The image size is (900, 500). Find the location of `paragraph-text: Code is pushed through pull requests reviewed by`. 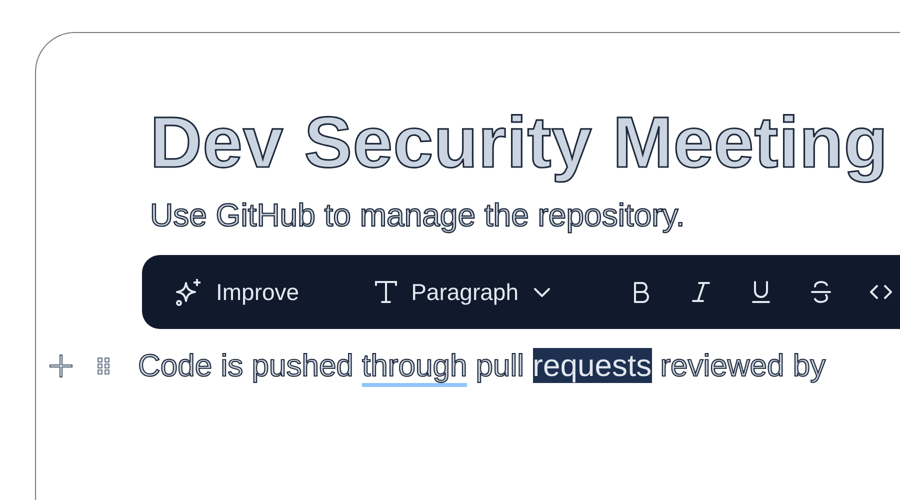

paragraph-text: Code is pushed through pull requests reviewed by is located at coordinates (482, 366).